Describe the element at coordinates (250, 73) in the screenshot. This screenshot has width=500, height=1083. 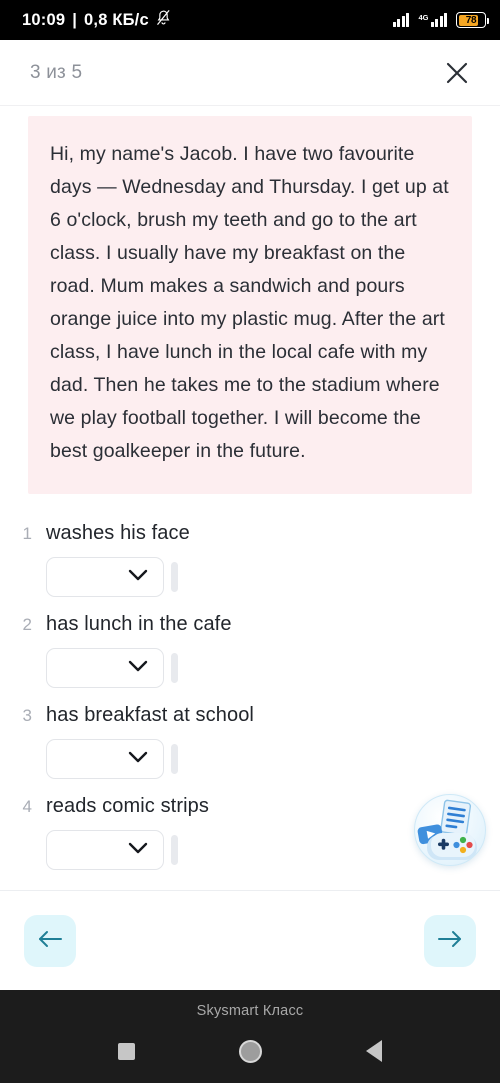
I see `task-header: 3 из 5` at that location.